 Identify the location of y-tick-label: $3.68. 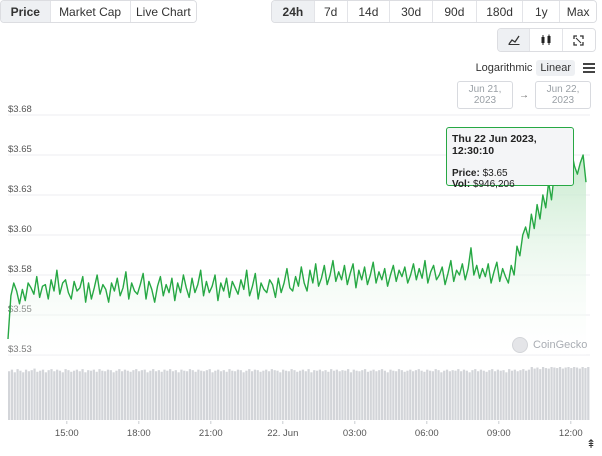
(20, 109).